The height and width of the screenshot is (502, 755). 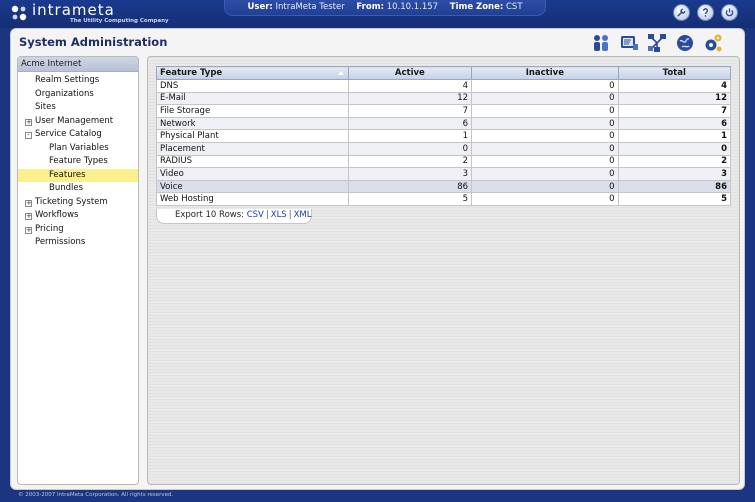 I want to click on sidebar-item-label: Features, so click(x=67, y=174).